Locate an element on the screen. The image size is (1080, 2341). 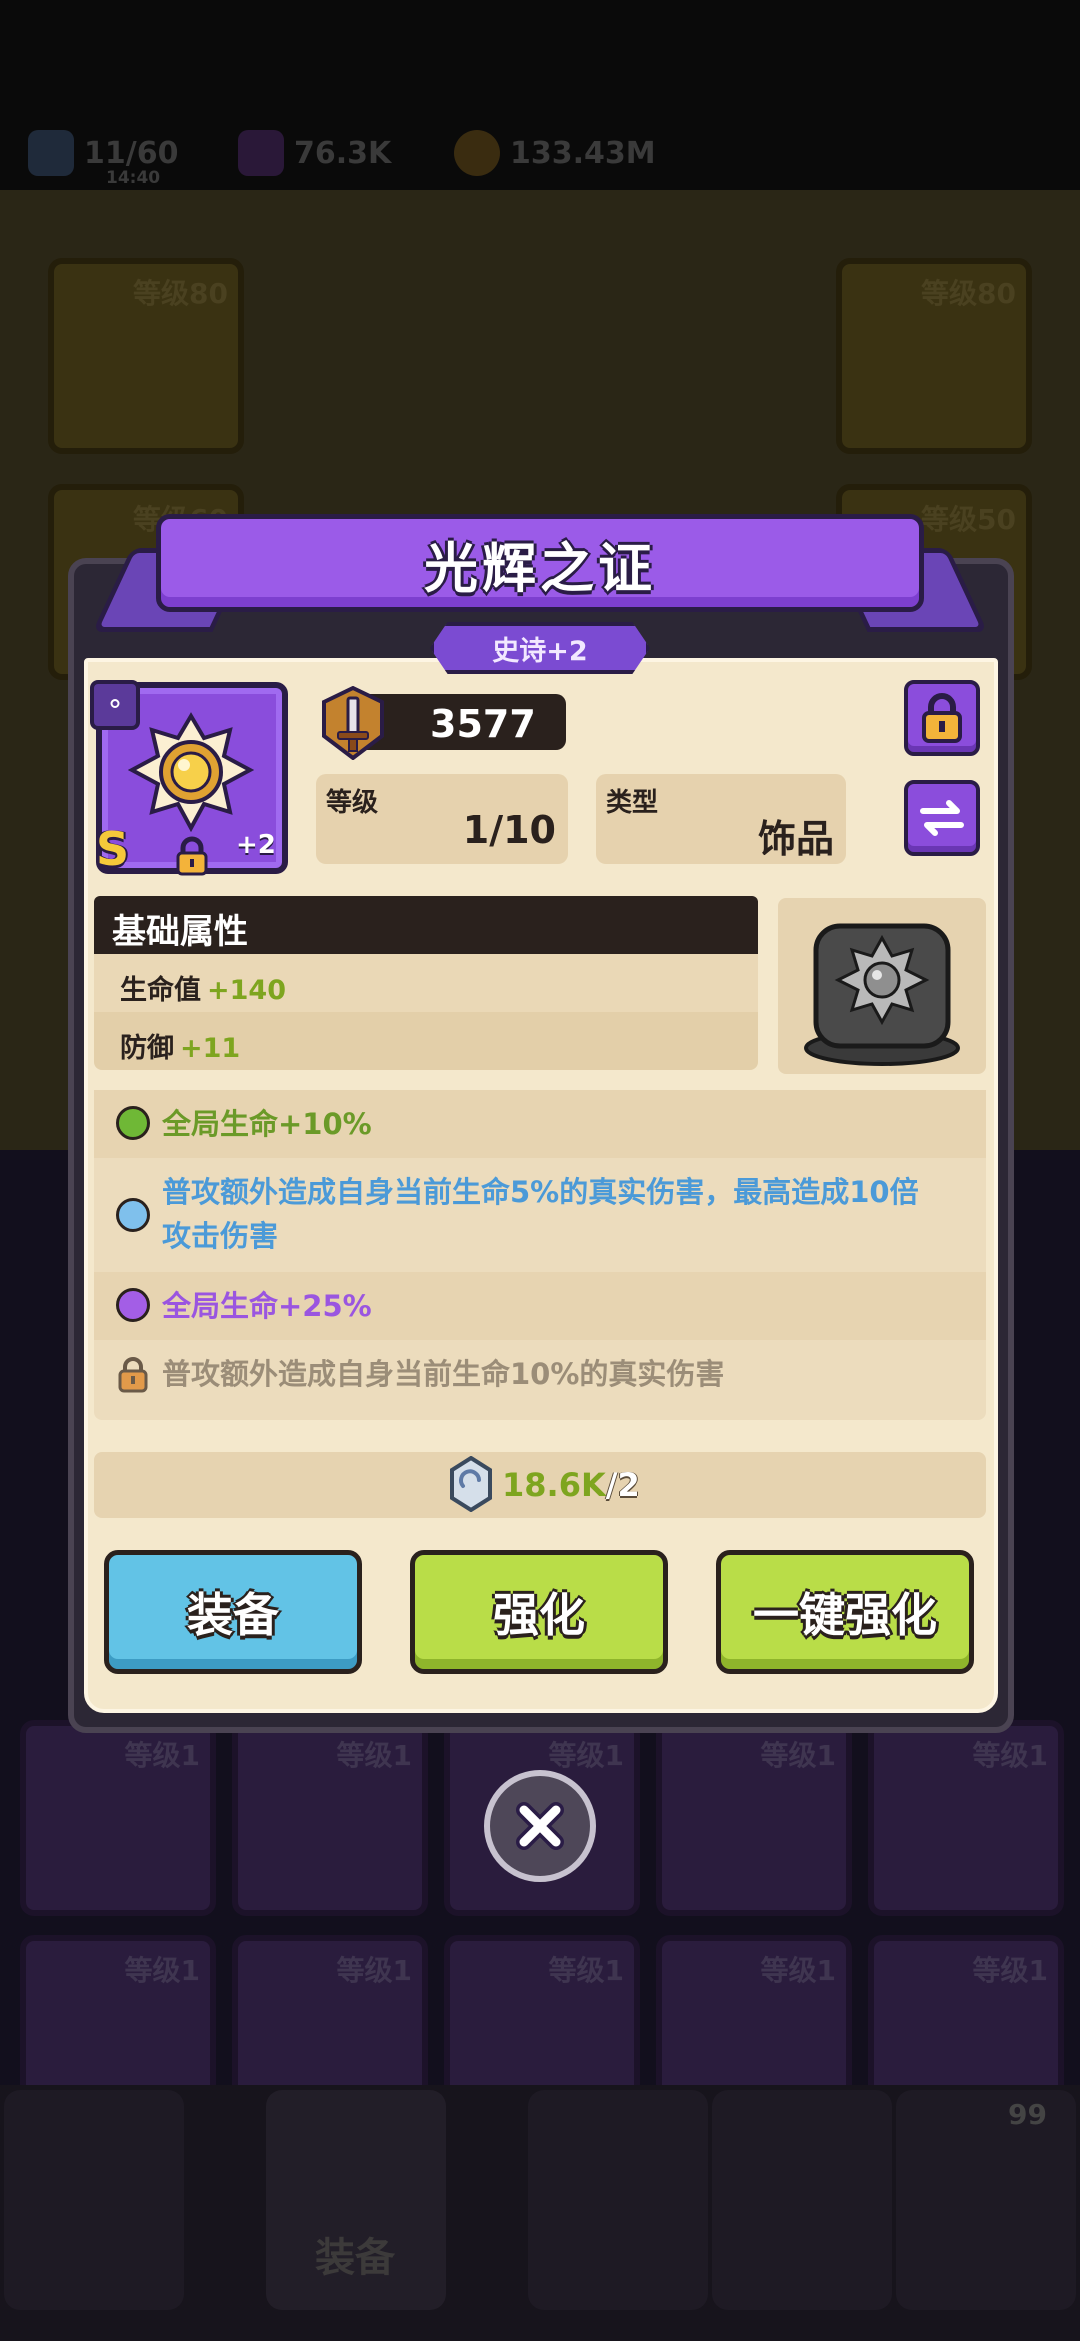
grade-badge: S is located at coordinates (113, 849).